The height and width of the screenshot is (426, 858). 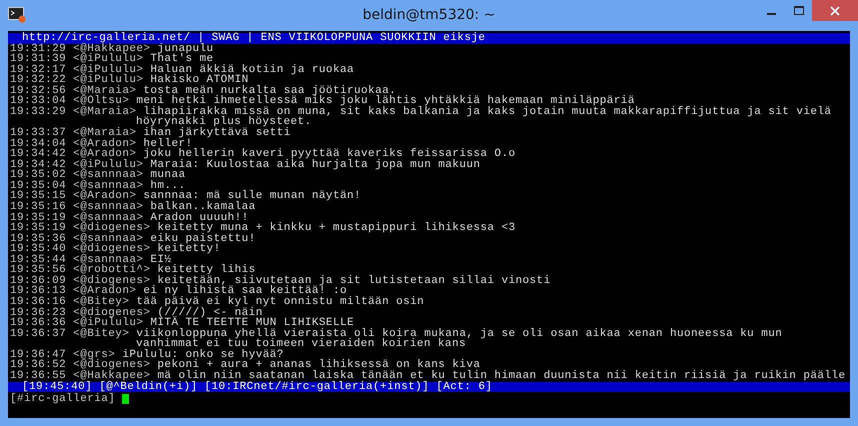 I want to click on message-text: tää päivä ei kyl nyt onnistu miltään osin, so click(x=280, y=302).